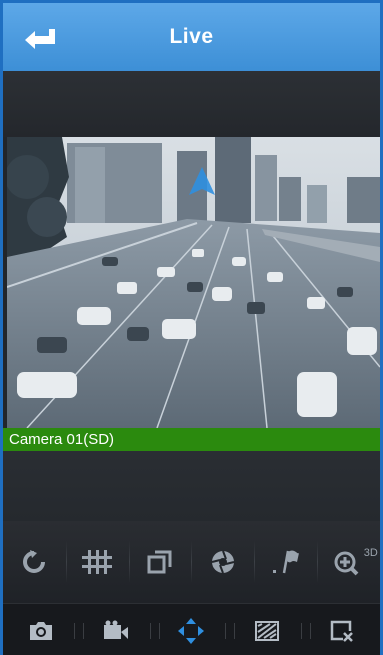 The width and height of the screenshot is (383, 655). I want to click on record-button, so click(113, 629).